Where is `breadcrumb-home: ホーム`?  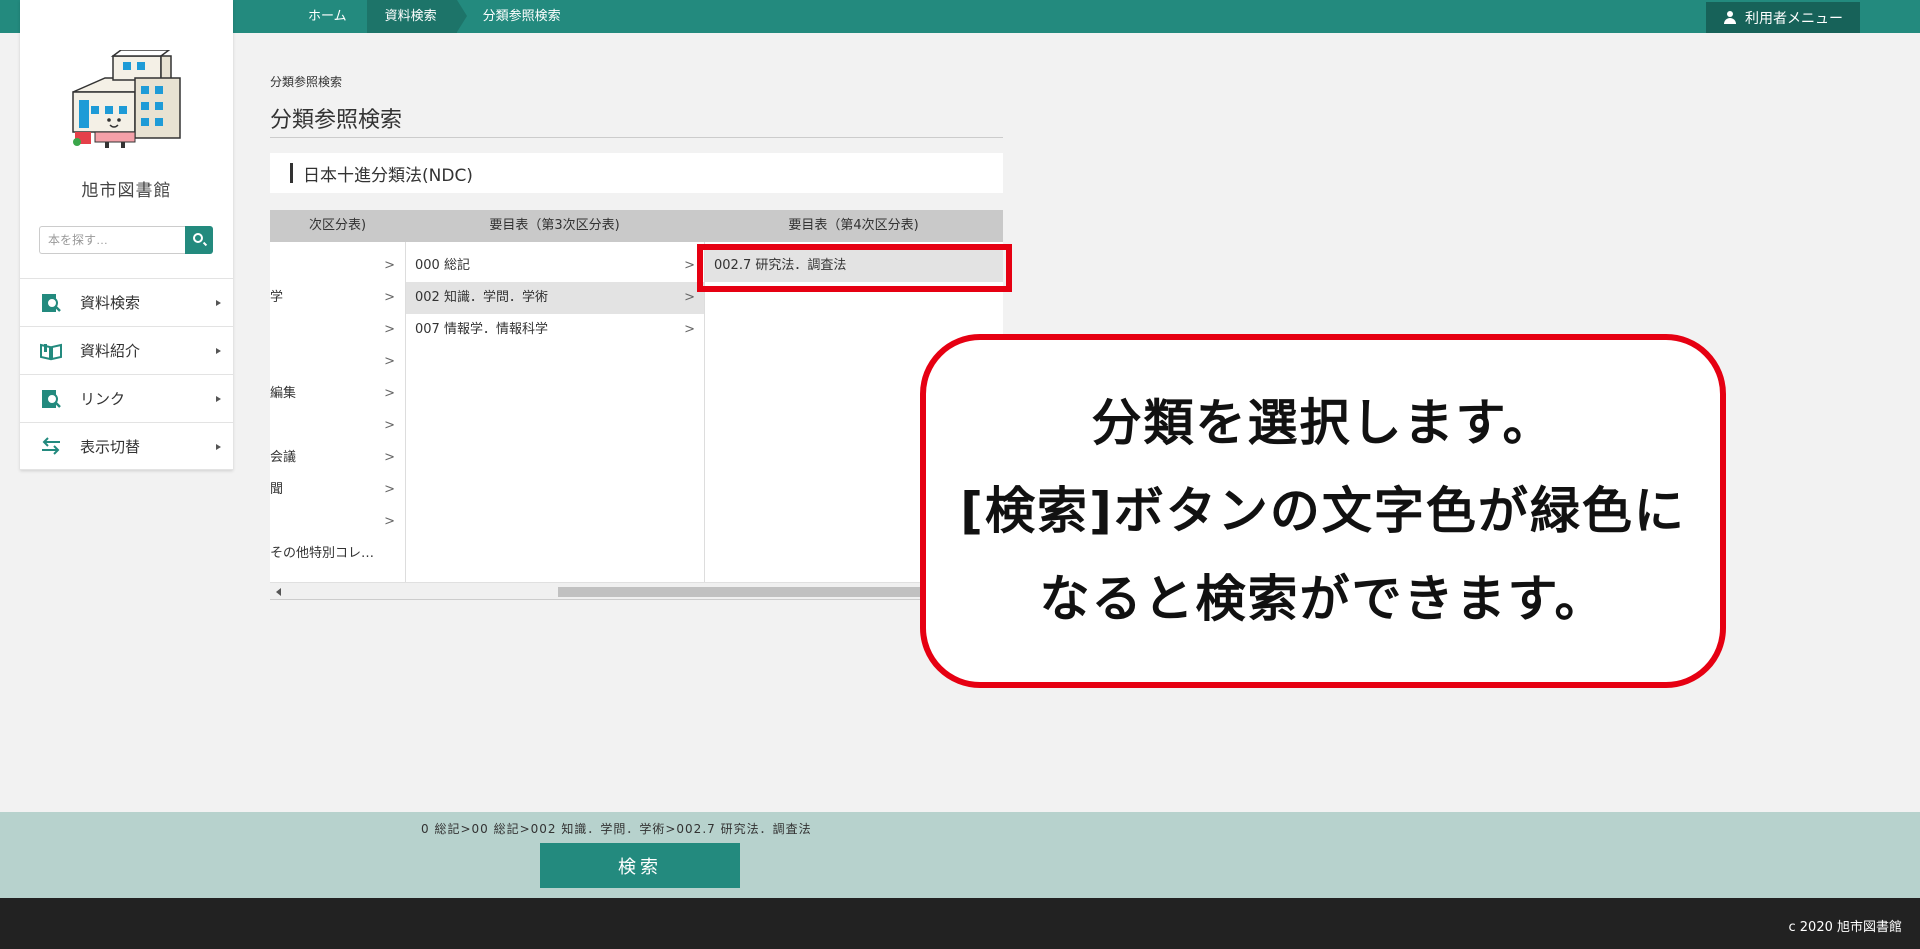
breadcrumb-home: ホーム is located at coordinates (328, 16).